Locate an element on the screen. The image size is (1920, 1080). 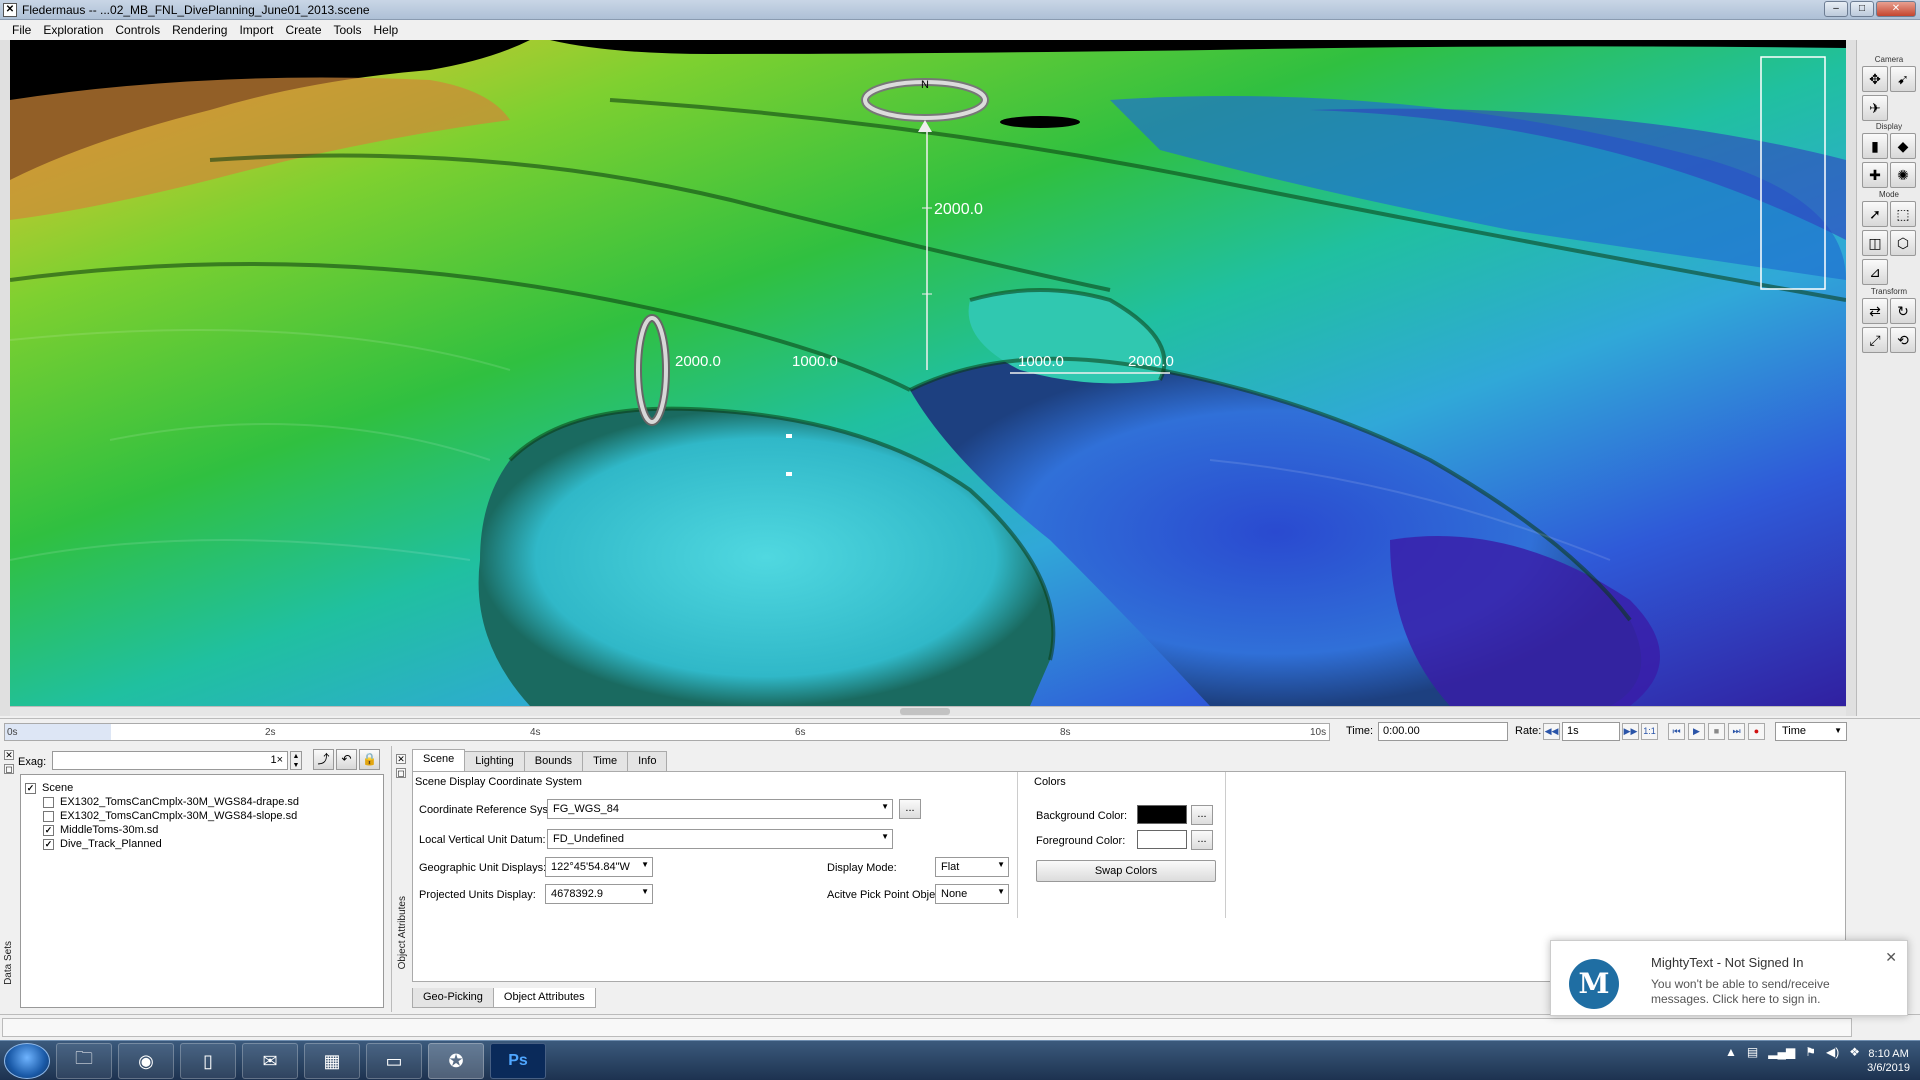
menu-help: Help is located at coordinates (386, 30).